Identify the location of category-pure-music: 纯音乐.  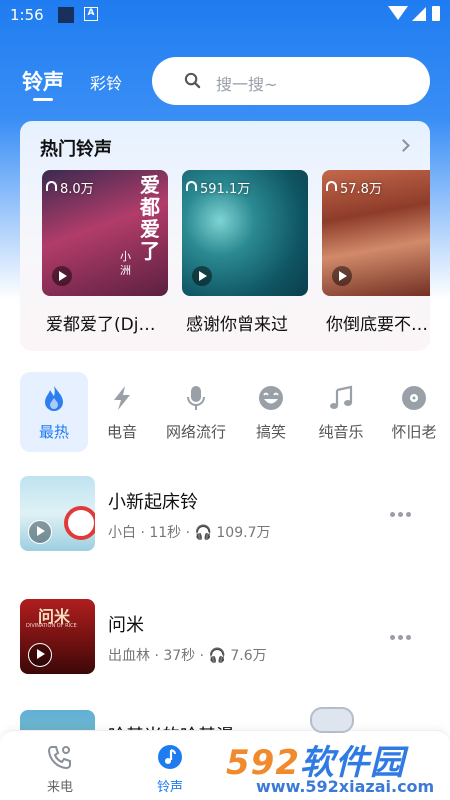
(341, 412).